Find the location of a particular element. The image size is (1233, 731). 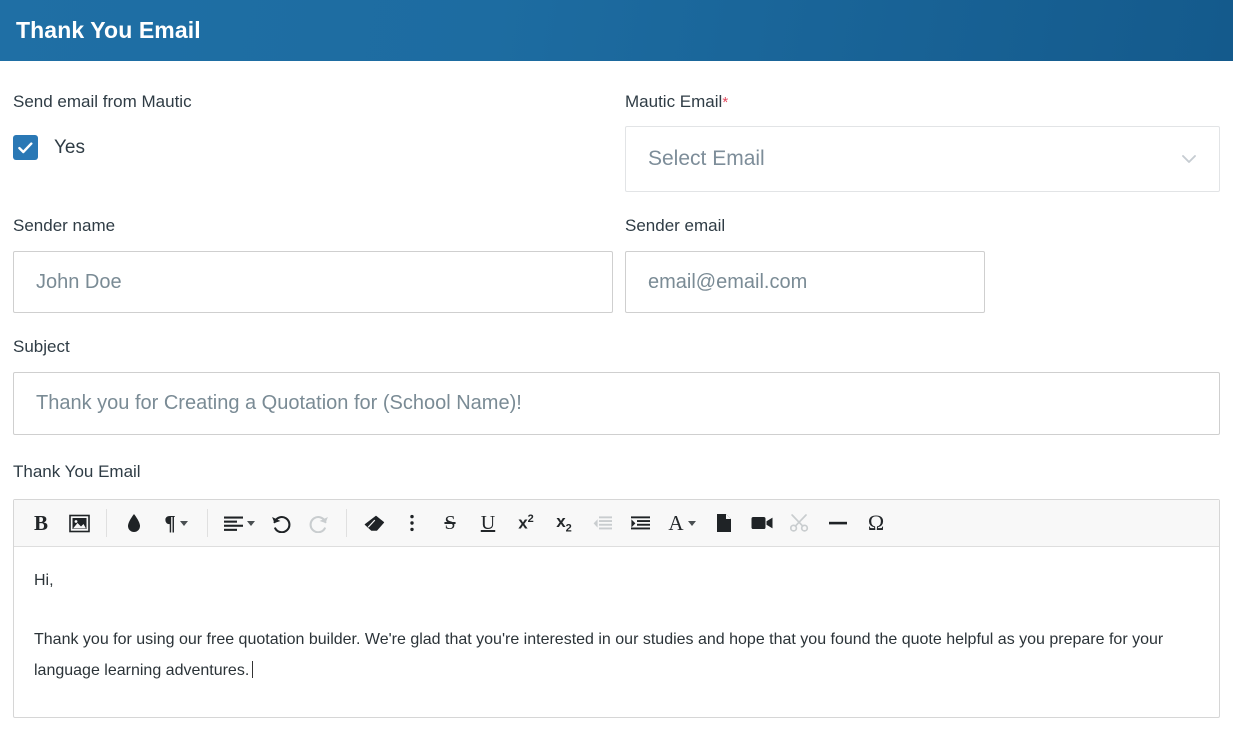

font-family-icon: A is located at coordinates (682, 523).